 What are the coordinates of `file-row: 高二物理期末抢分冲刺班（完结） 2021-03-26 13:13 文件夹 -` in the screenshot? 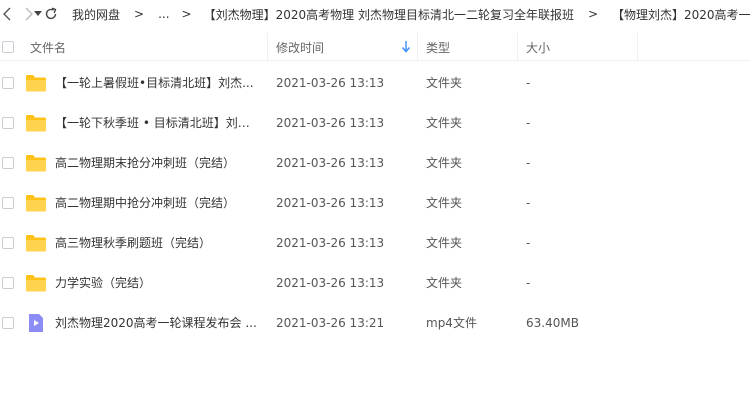 It's located at (375, 163).